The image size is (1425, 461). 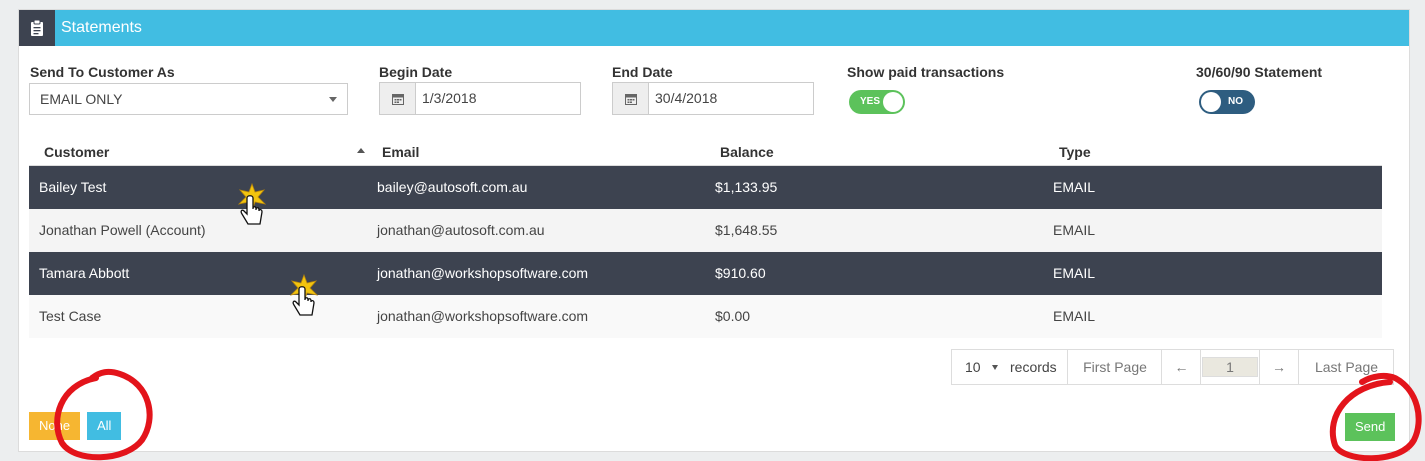 I want to click on show-paid-state: YES, so click(x=870, y=101).